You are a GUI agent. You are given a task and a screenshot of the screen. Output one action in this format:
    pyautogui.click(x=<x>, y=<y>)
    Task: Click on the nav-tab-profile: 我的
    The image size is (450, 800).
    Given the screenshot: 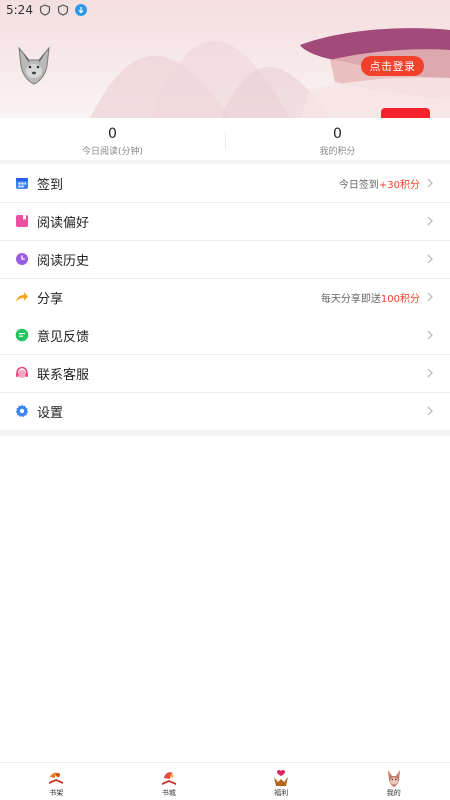 What is the action you would take?
    pyautogui.click(x=394, y=781)
    